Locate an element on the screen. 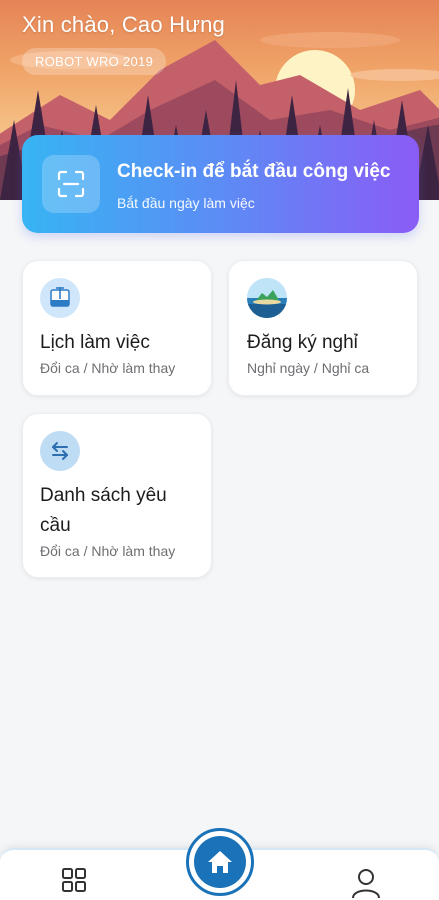  user-icon is located at coordinates (366, 883).